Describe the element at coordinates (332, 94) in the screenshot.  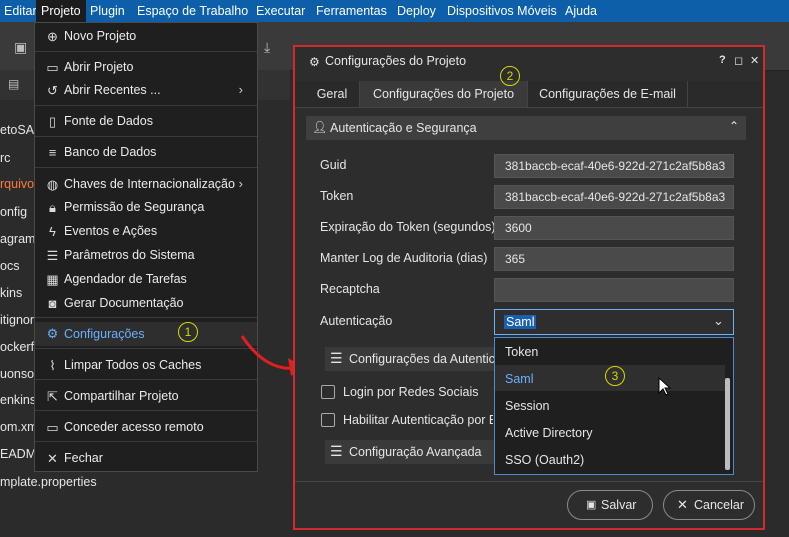
I see `tab-geral: Geral` at that location.